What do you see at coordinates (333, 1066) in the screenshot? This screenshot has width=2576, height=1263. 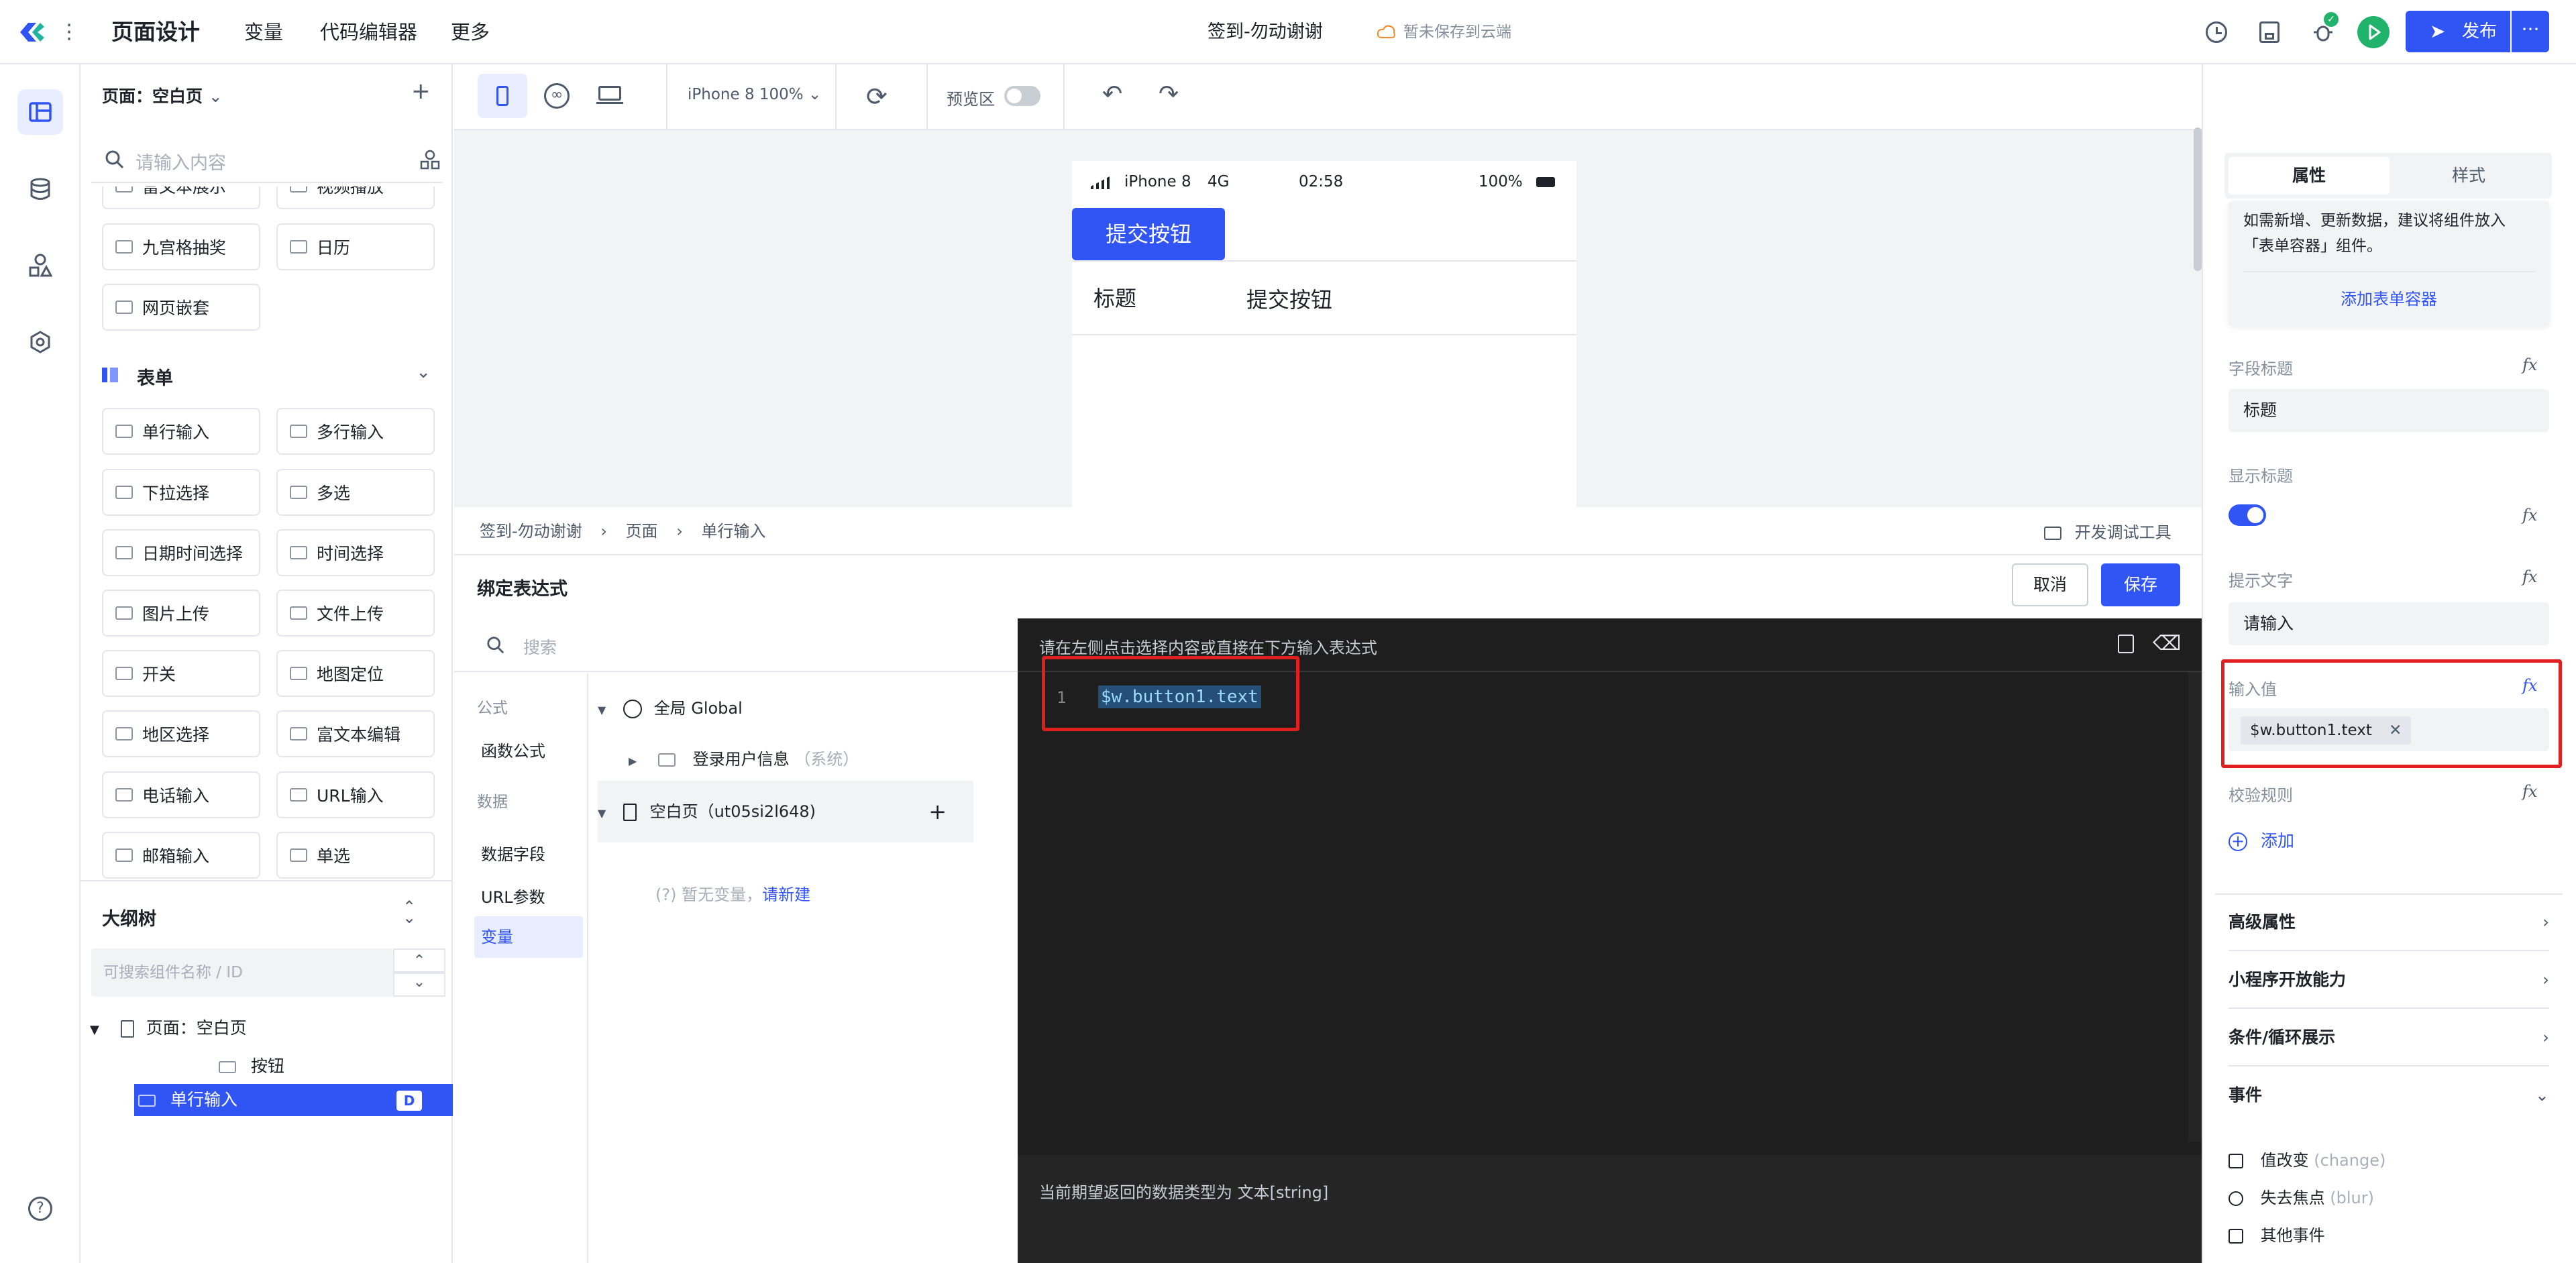 I see `outline-item-button: 按钮` at bounding box center [333, 1066].